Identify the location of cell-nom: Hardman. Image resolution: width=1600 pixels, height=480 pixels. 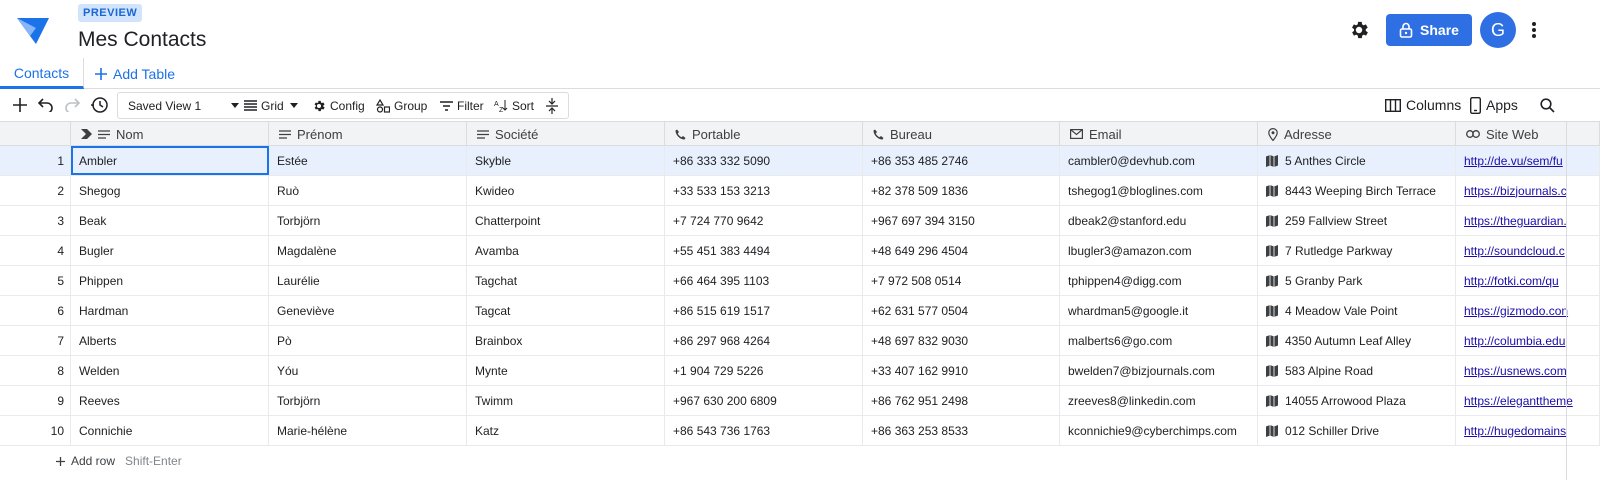
(170, 310).